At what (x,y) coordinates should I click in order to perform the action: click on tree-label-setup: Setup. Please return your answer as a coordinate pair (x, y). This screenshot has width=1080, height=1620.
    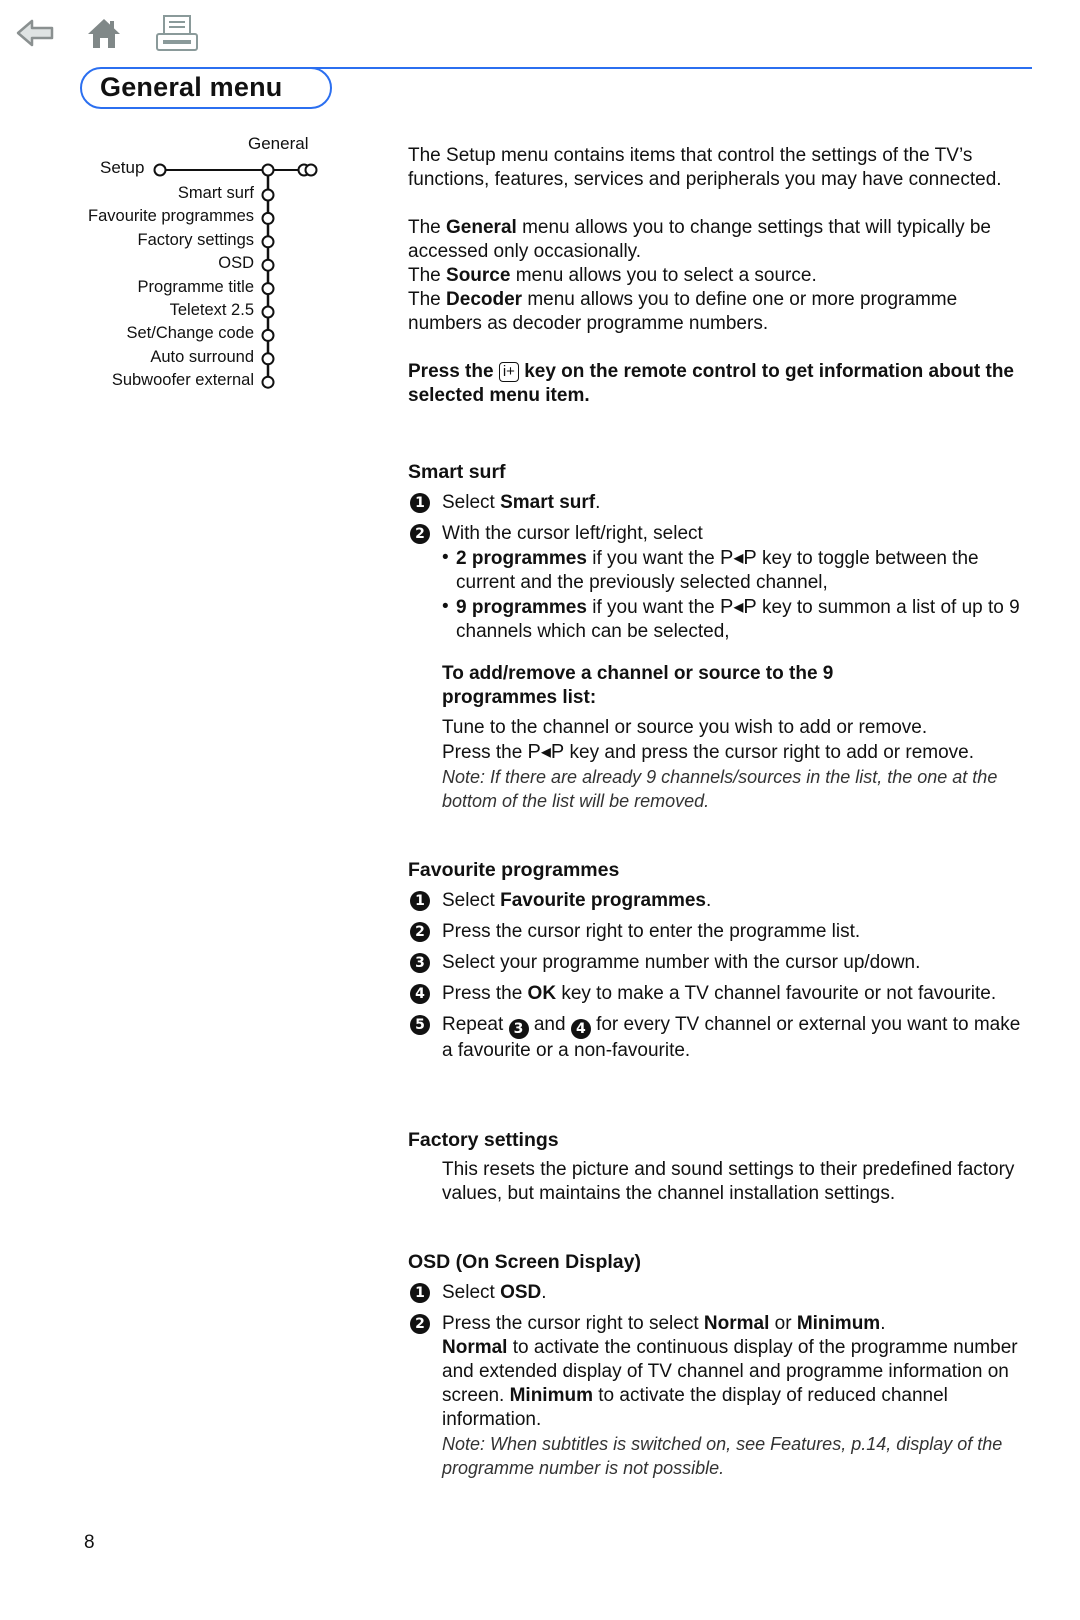
    Looking at the image, I should click on (122, 167).